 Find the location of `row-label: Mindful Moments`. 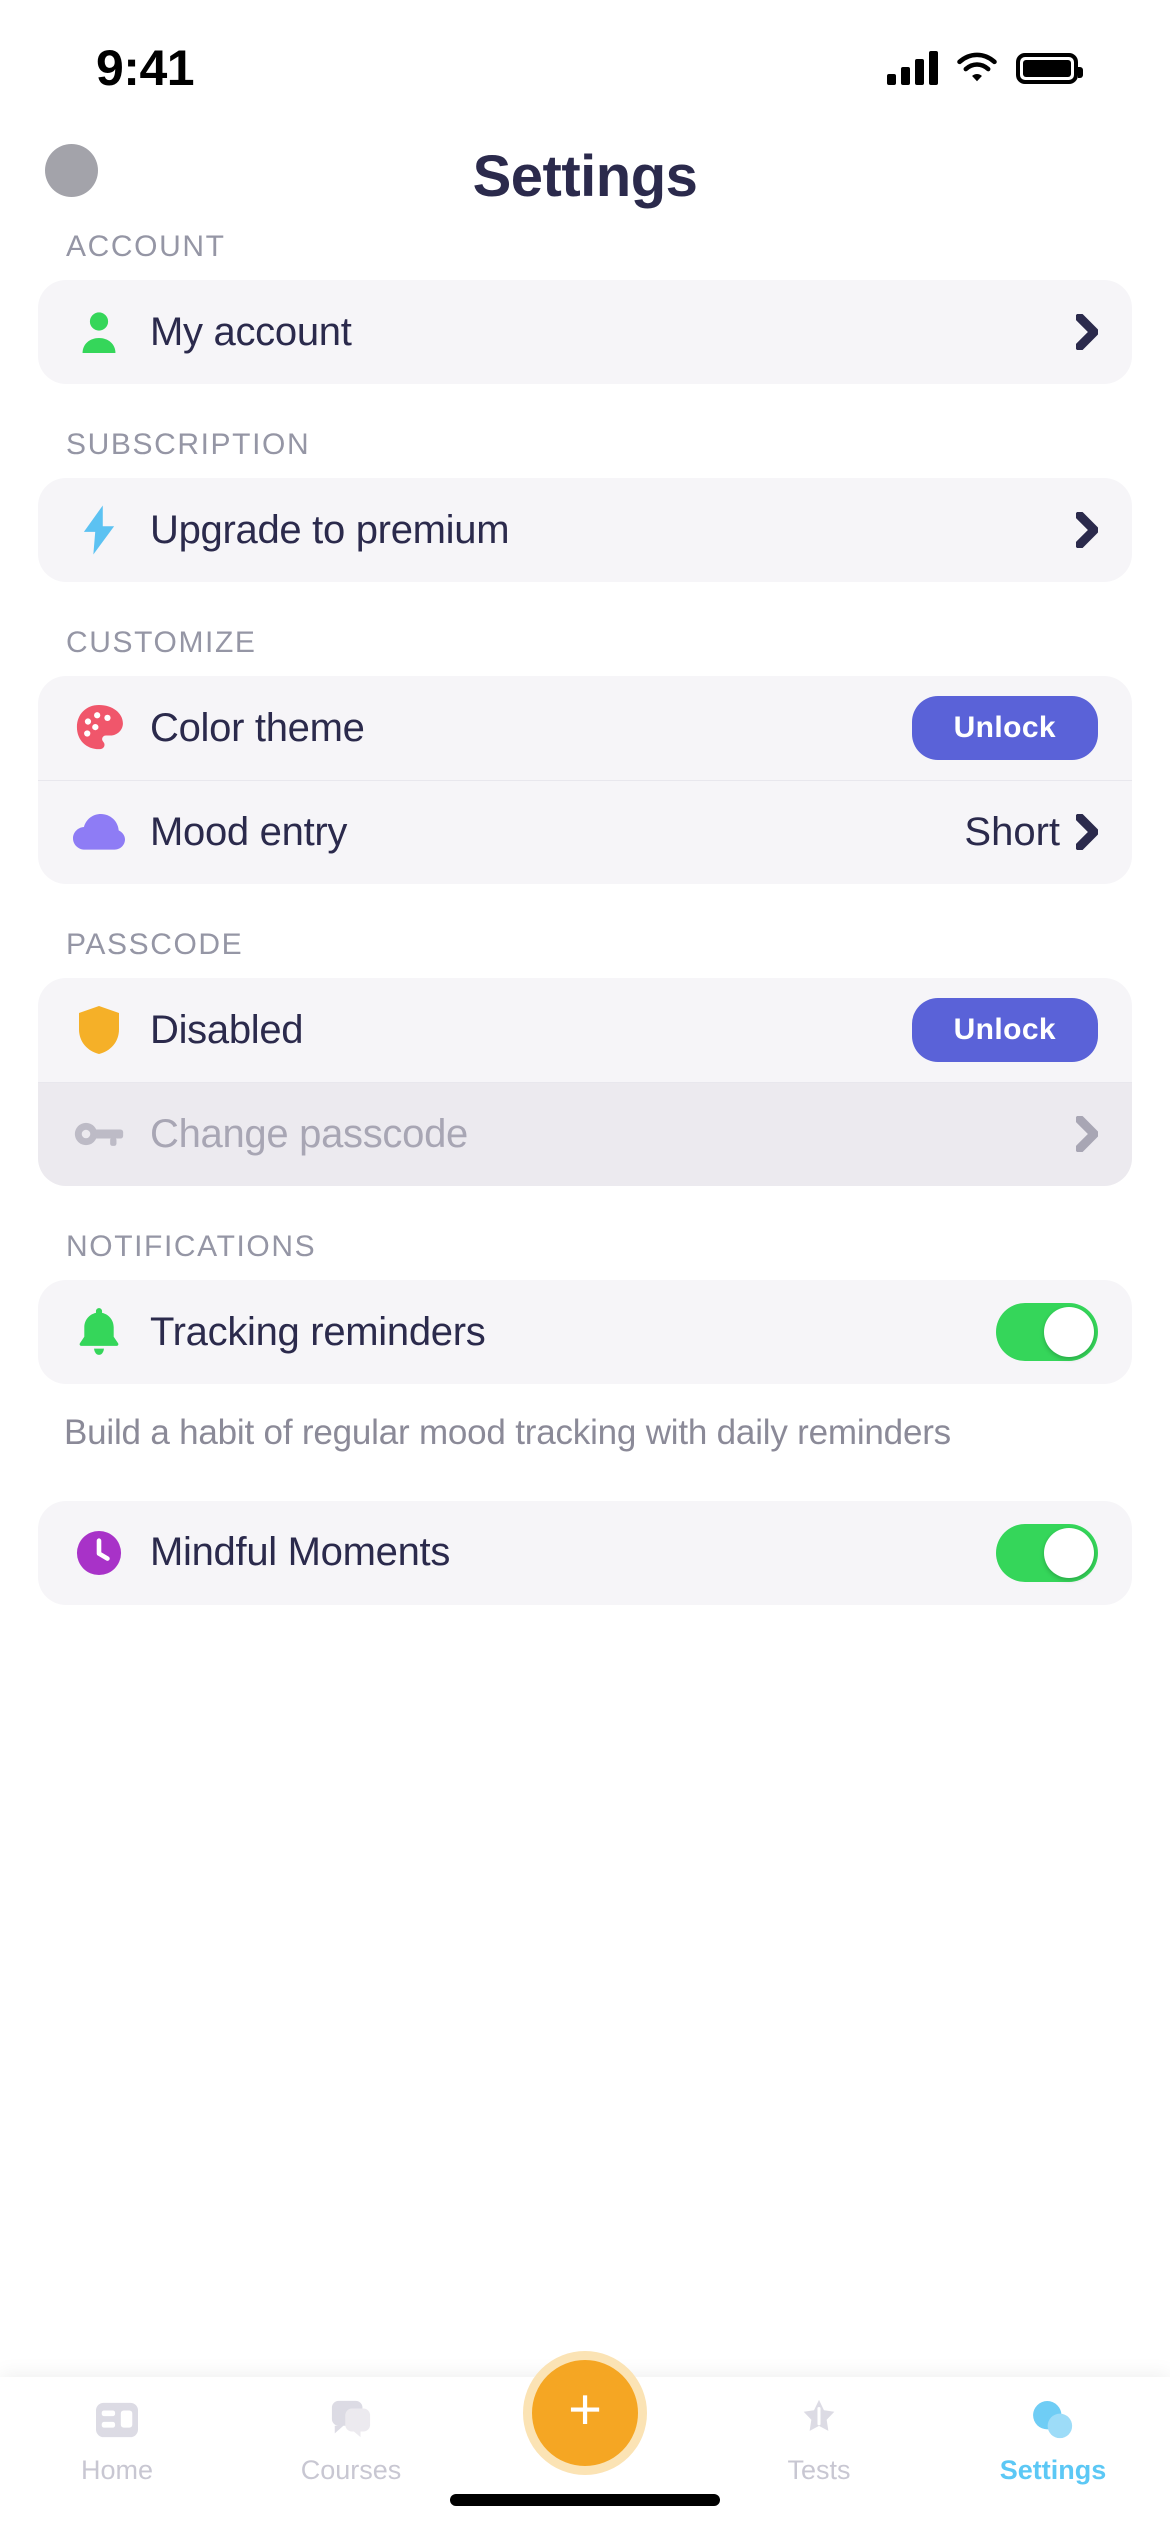

row-label: Mindful Moments is located at coordinates (300, 1552).